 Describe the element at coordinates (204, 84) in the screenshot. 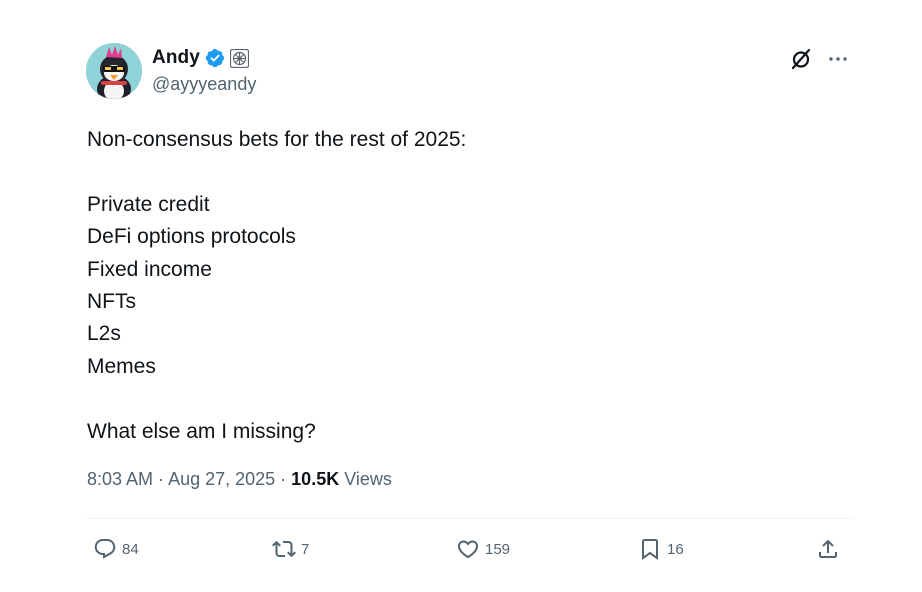

I see `author-handle: @ayyyeandy` at that location.